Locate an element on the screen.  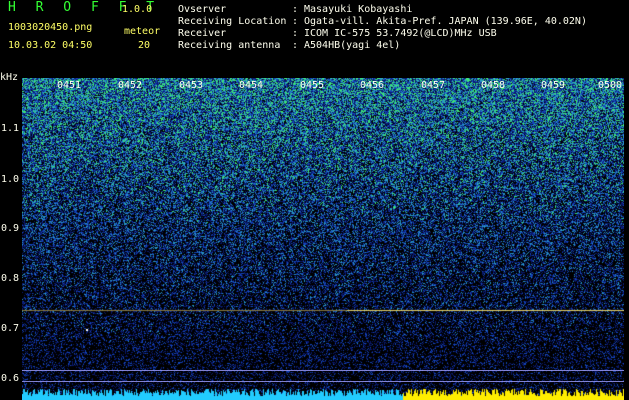
x-tick-label: 0458 is located at coordinates (493, 85).